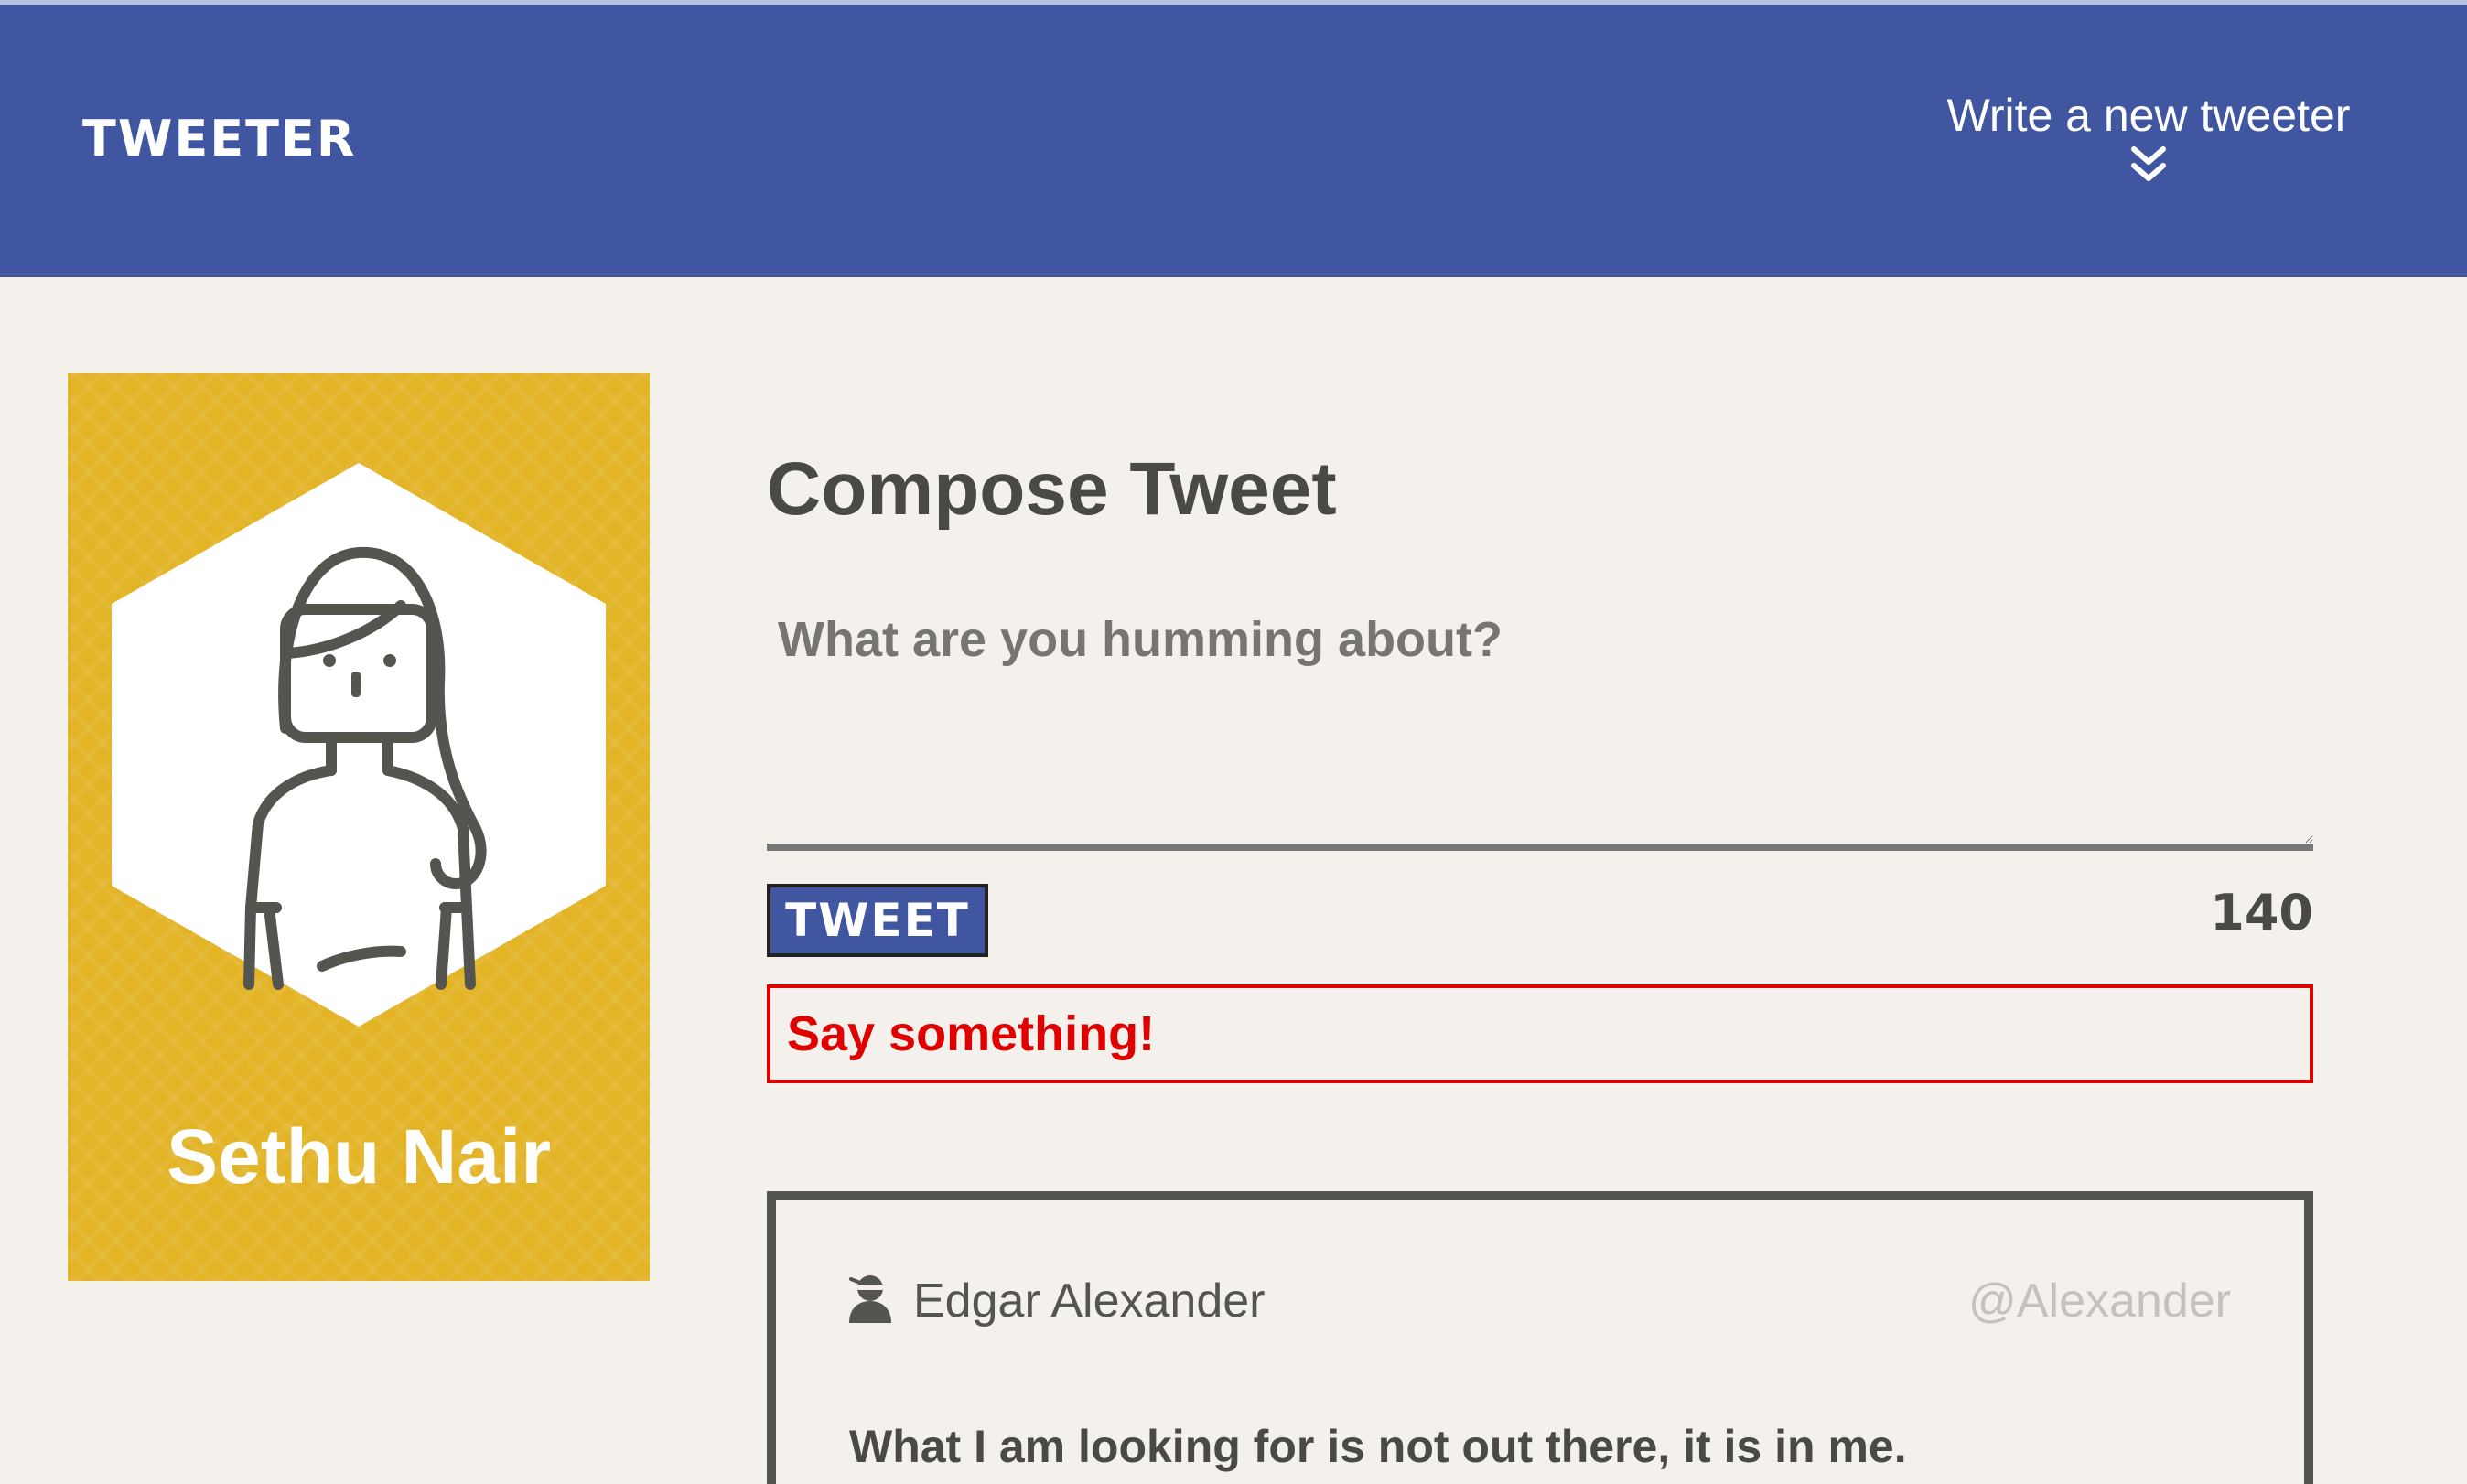 Image resolution: width=2467 pixels, height=1484 pixels. Describe the element at coordinates (359, 1156) in the screenshot. I see `profile-name: Sethu Nair` at that location.